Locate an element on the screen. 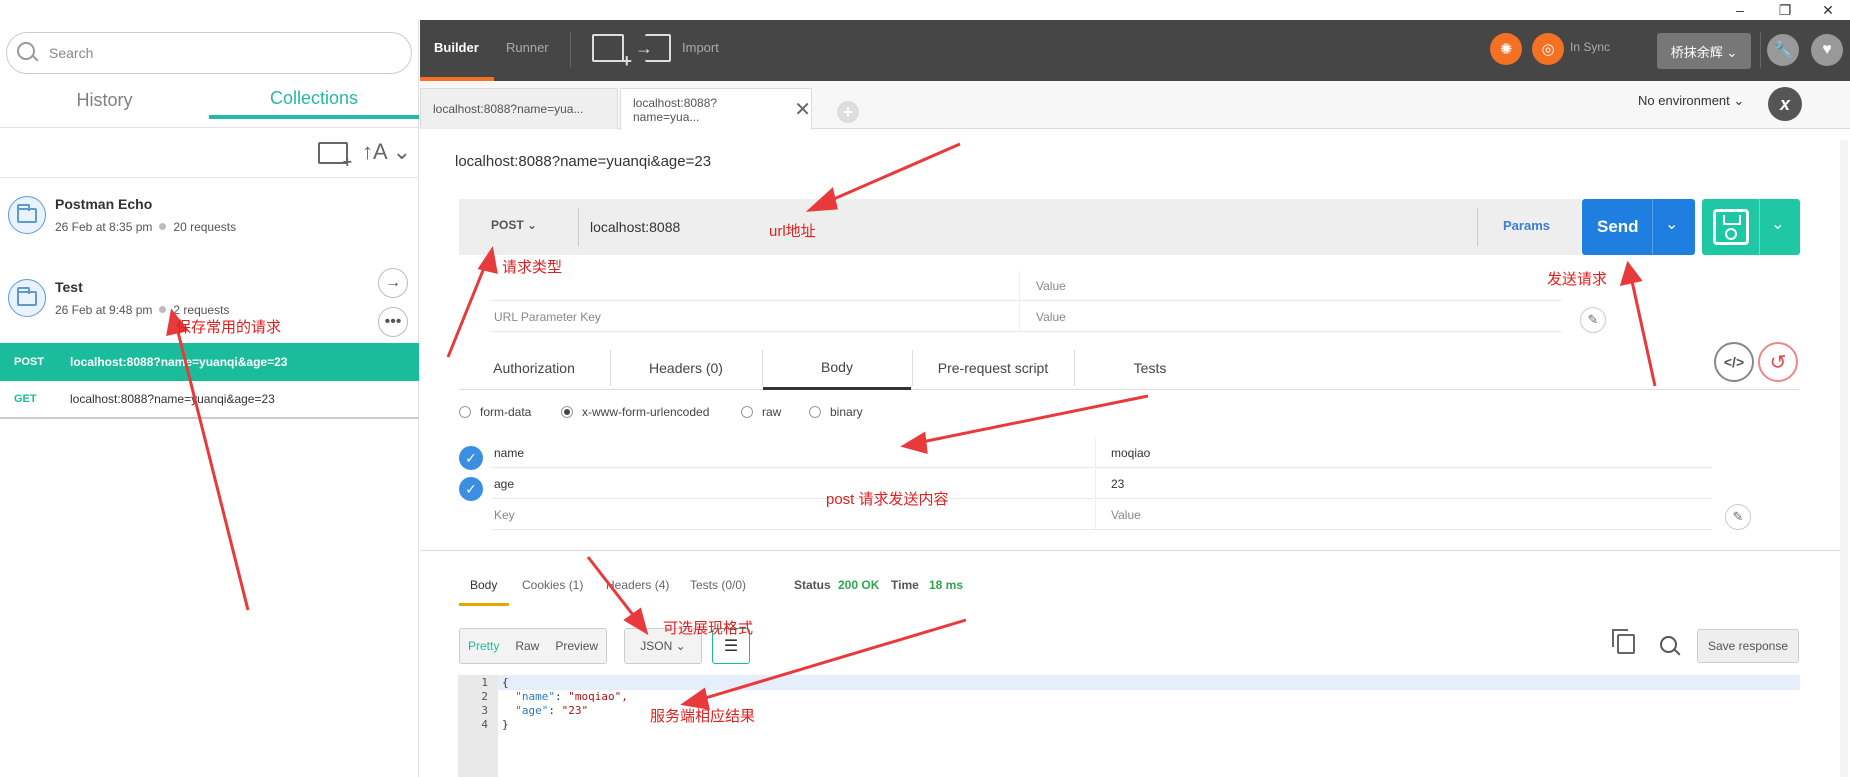 The height and width of the screenshot is (777, 1850). add-tab-icon: + is located at coordinates (848, 112).